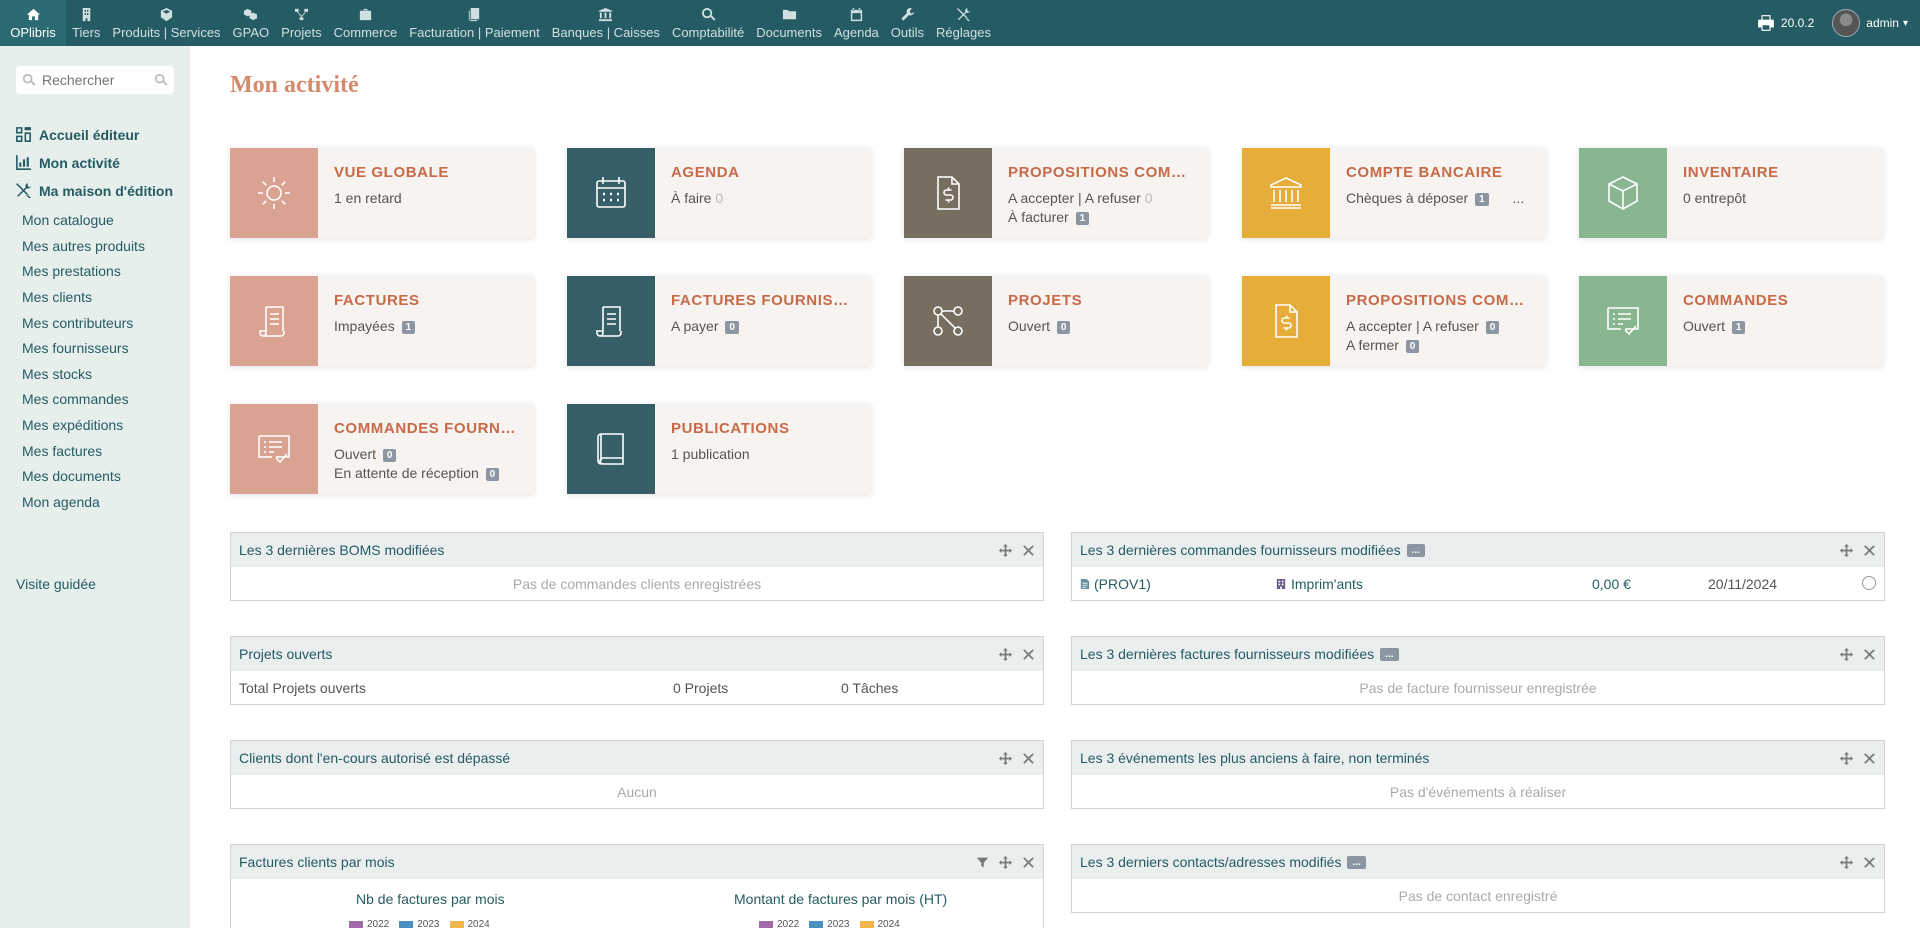 The image size is (1920, 928). What do you see at coordinates (86, 32) in the screenshot?
I see `topnav-label: Tiers` at bounding box center [86, 32].